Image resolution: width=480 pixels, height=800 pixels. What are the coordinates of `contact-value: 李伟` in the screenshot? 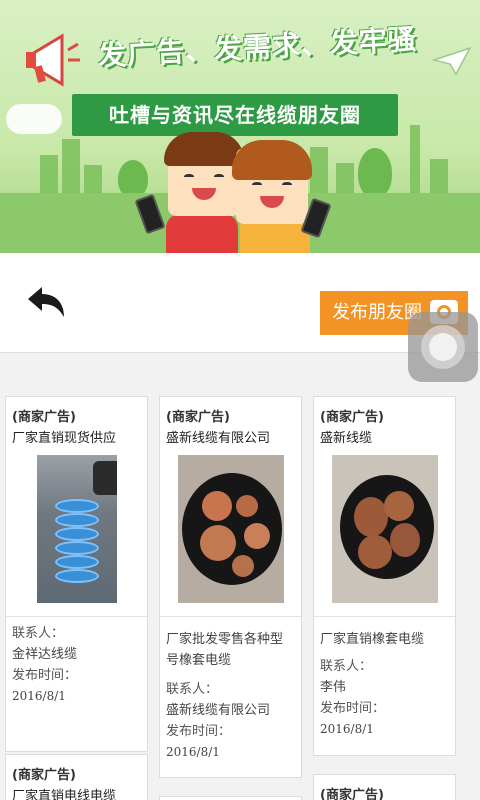 It's located at (333, 687).